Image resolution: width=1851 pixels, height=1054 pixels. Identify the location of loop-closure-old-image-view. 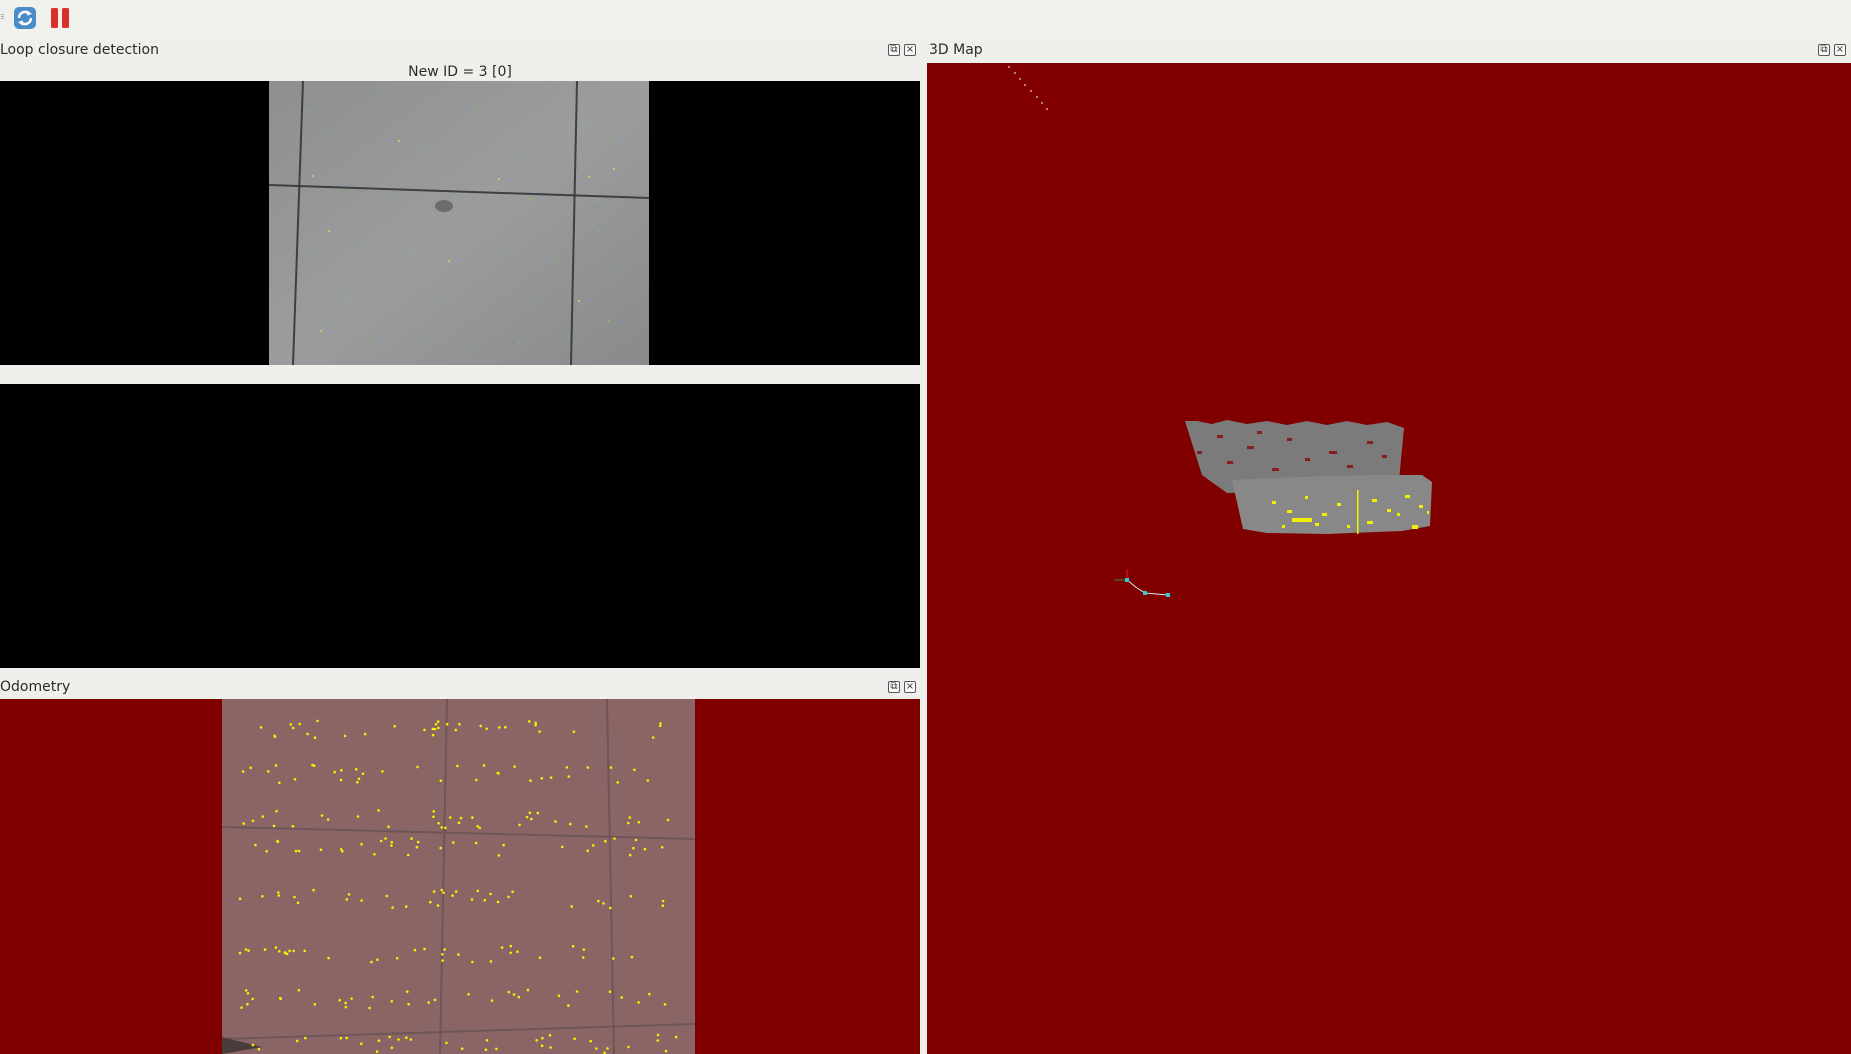
(460, 526).